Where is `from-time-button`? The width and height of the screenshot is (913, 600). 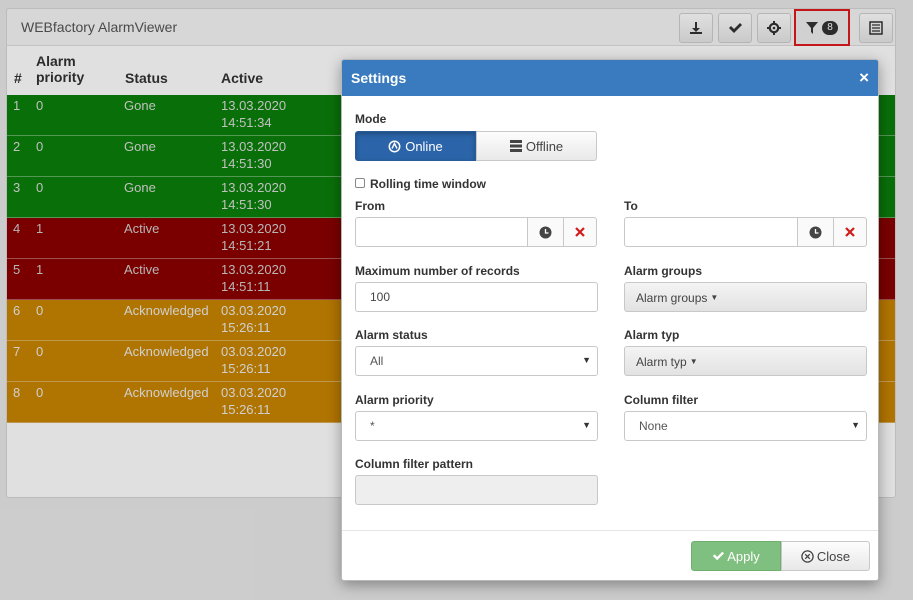 from-time-button is located at coordinates (545, 232).